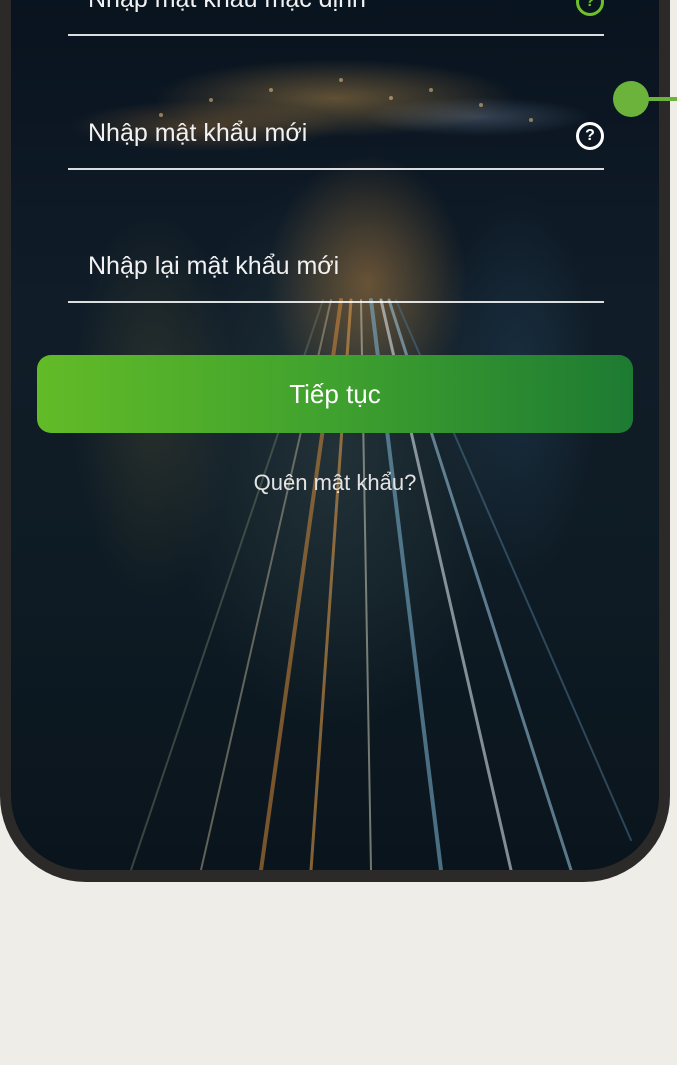 This screenshot has width=677, height=1065. What do you see at coordinates (214, 266) in the screenshot?
I see `confirm-password-placeholder: Nhập lại mật khẩu mới` at bounding box center [214, 266].